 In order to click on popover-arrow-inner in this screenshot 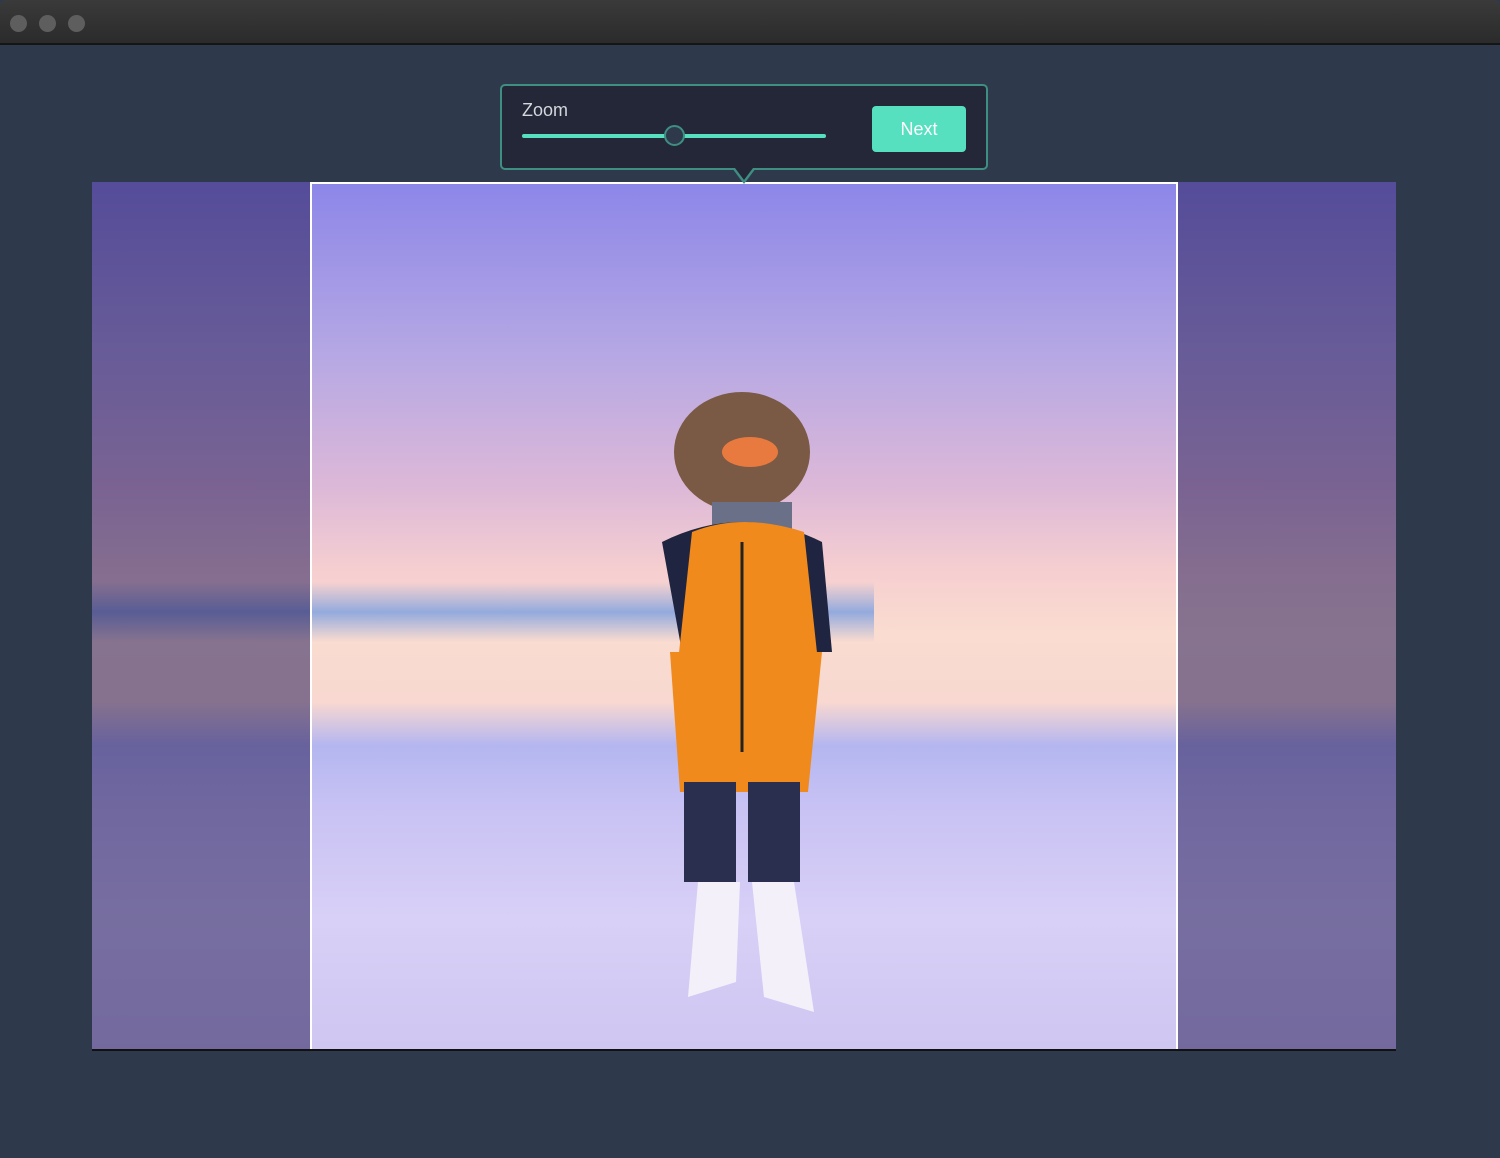, I will do `click(744, 174)`.